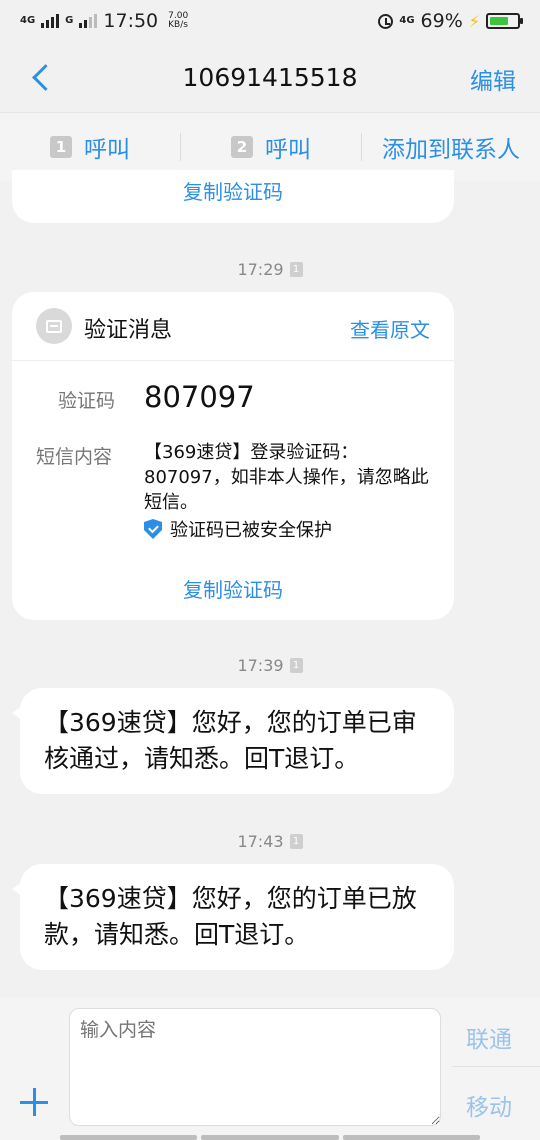 The height and width of the screenshot is (1140, 540). I want to click on nav-handle, so click(270, 1137).